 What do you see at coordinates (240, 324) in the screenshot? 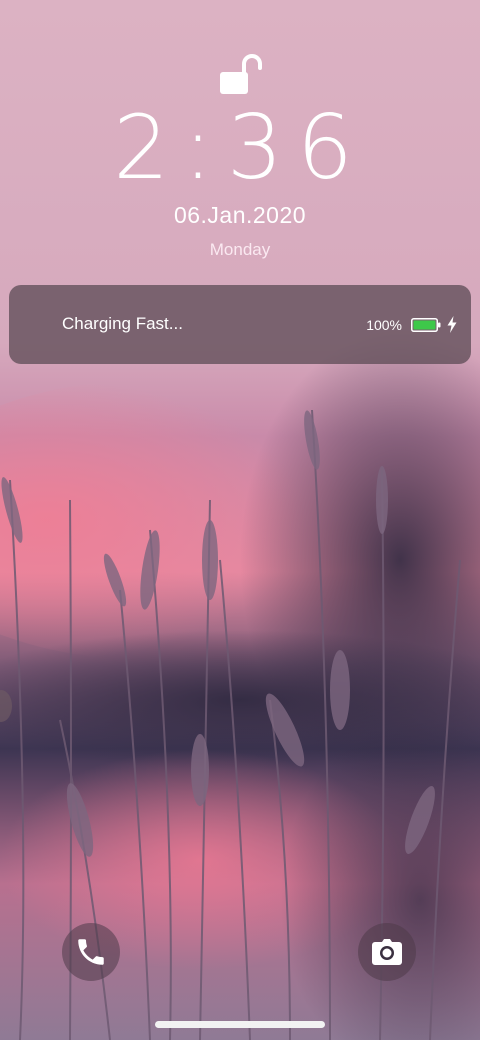
I see `charging-notification: Charging Fast... 100%` at bounding box center [240, 324].